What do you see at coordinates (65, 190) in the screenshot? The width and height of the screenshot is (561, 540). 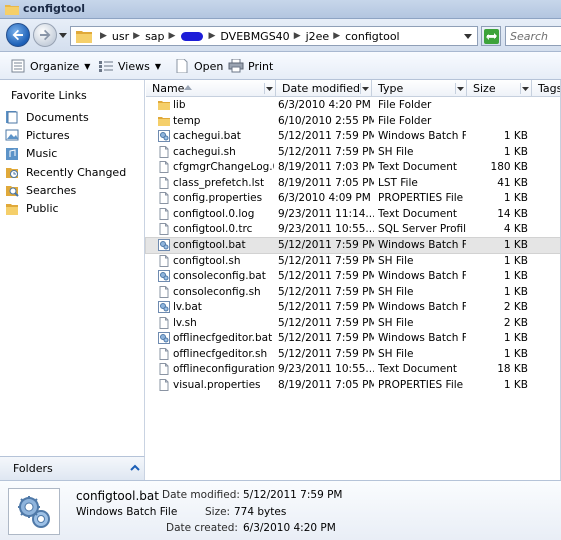 I see `nav-item-searches: Searches` at bounding box center [65, 190].